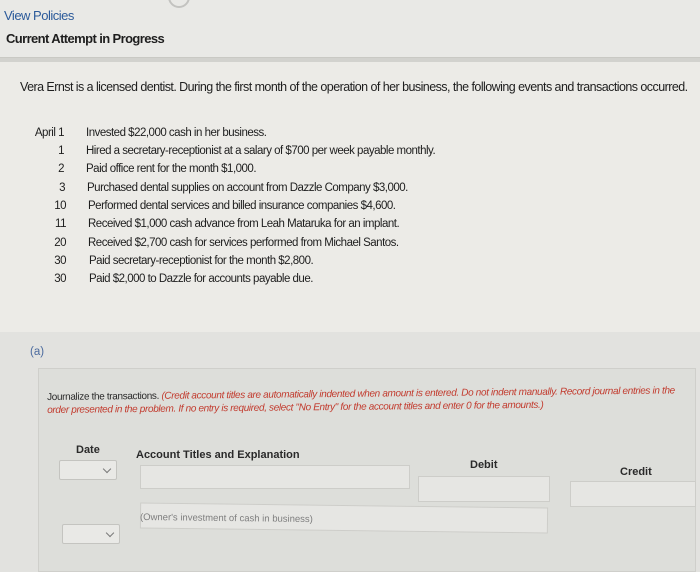 The image size is (700, 572). What do you see at coordinates (350, 29) in the screenshot?
I see `top-bar` at bounding box center [350, 29].